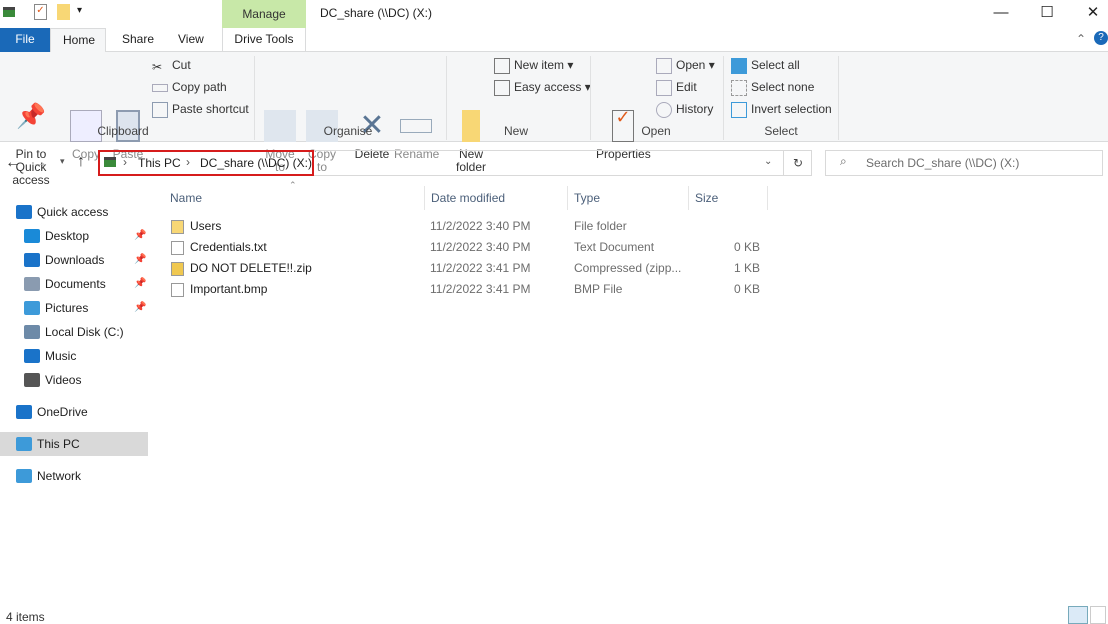 The image size is (1108, 624). I want to click on select-none-icon, so click(739, 87).